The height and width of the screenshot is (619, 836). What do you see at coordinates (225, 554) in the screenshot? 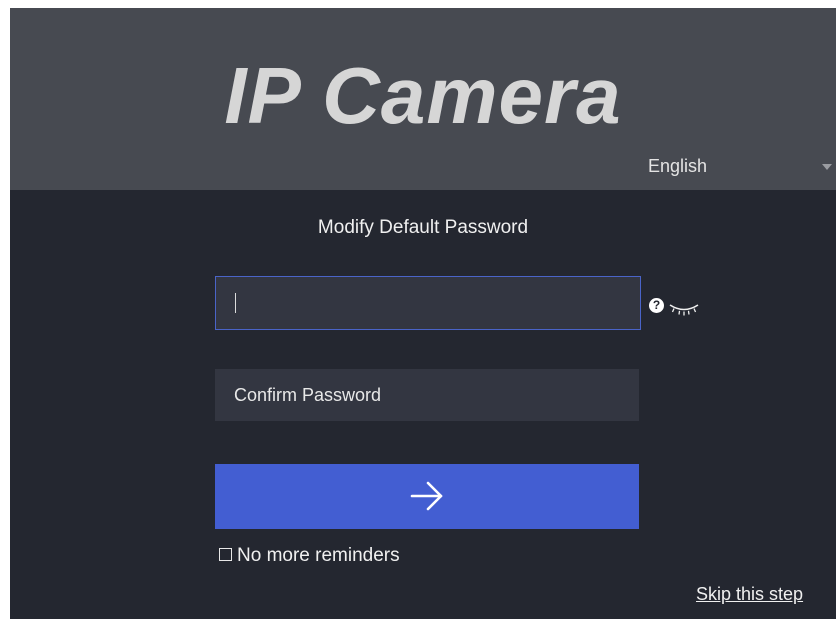
I see `no-more-reminders-checkbox` at bounding box center [225, 554].